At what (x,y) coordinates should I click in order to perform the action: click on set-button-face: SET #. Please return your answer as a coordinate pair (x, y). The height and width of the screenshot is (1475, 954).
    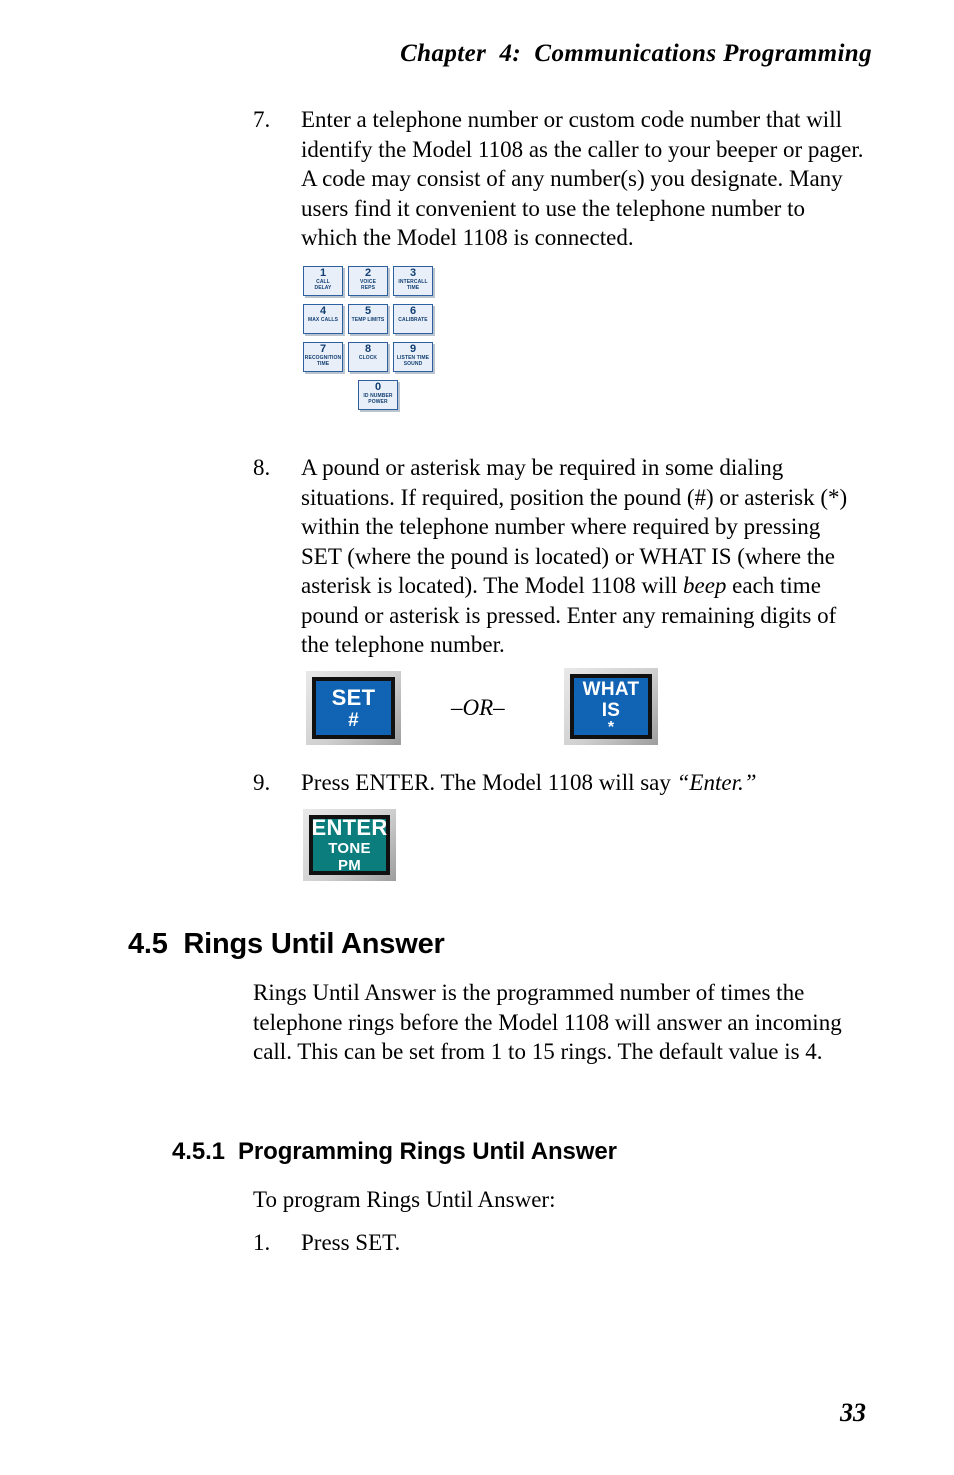
    Looking at the image, I should click on (353, 708).